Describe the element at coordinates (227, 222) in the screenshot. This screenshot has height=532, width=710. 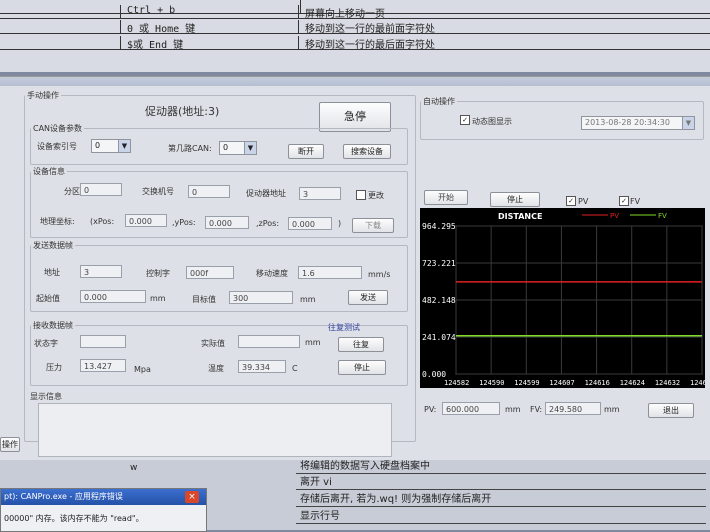
I see `ypos-field: 0.000` at that location.